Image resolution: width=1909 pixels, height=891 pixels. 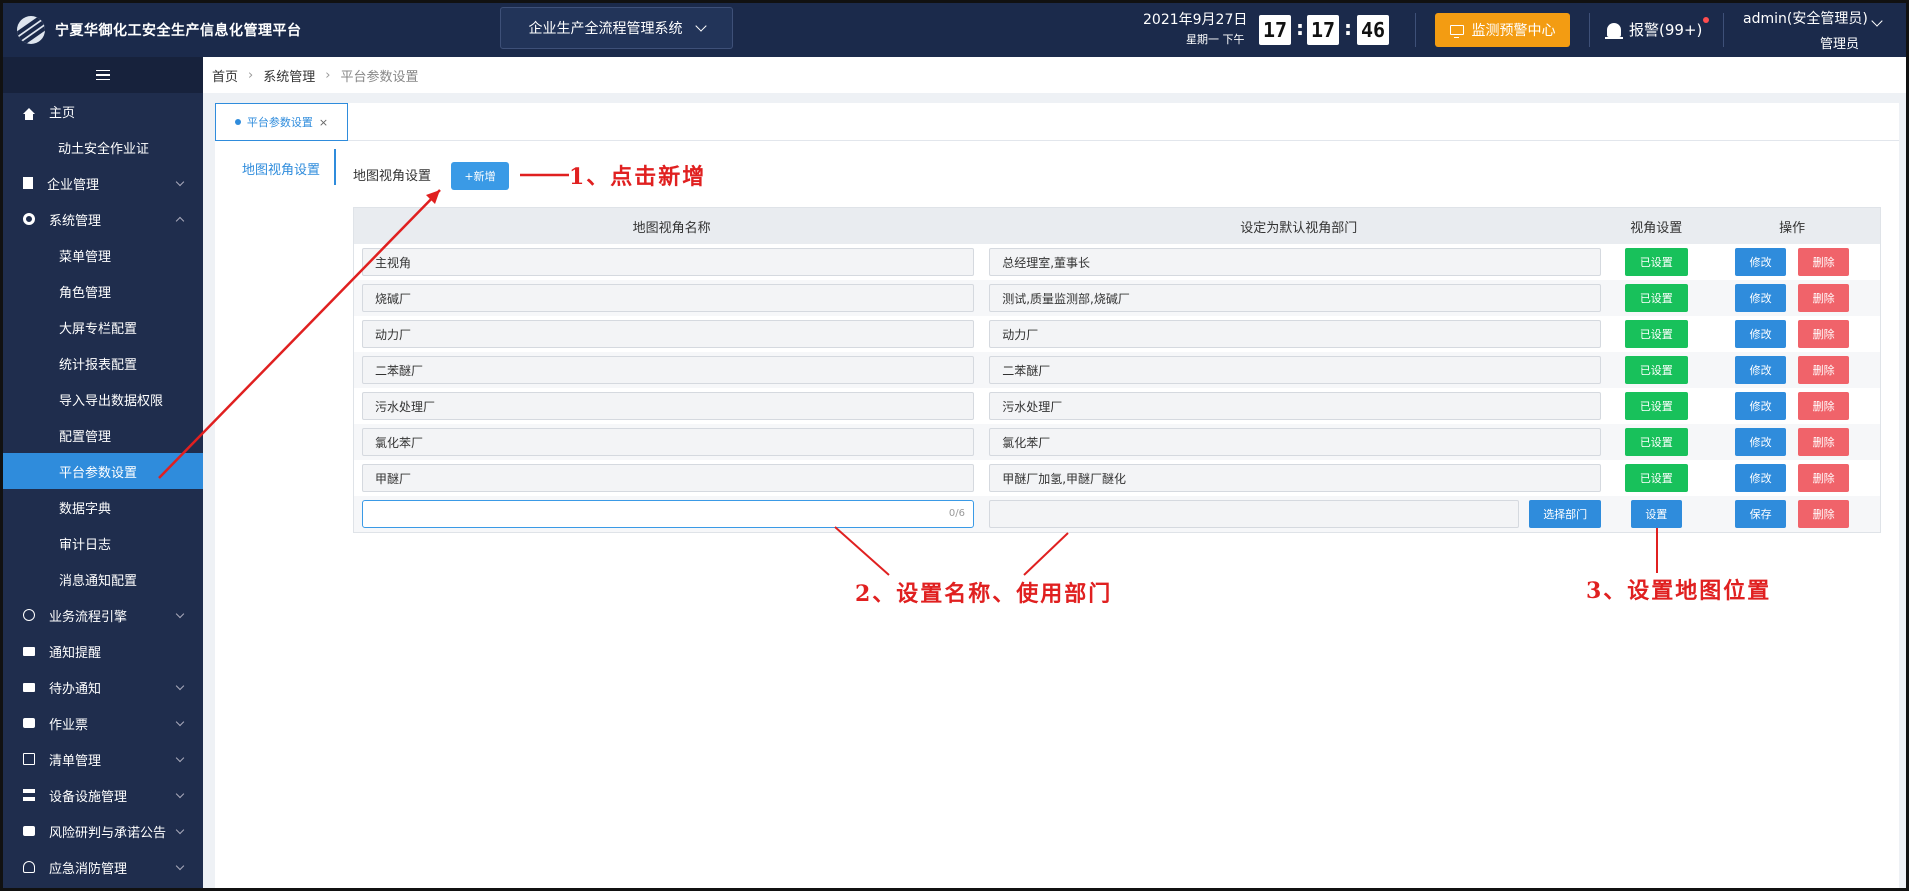 What do you see at coordinates (103, 507) in the screenshot?
I see `sidebar-item-data-dictionary: 数据字典` at bounding box center [103, 507].